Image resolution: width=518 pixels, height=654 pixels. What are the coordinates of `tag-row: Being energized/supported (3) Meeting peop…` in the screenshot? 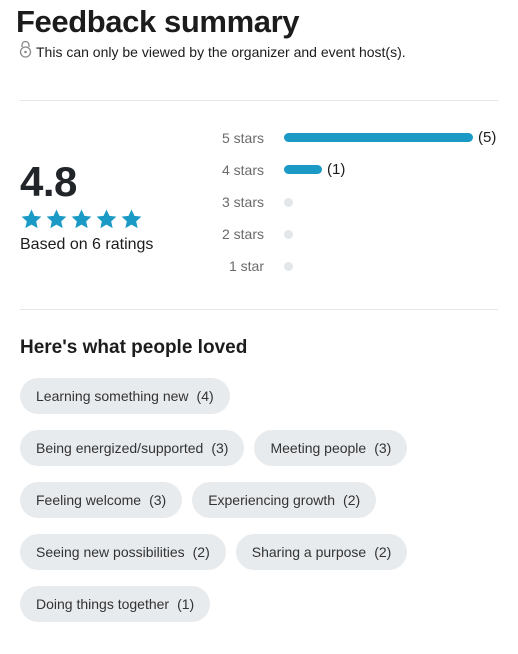 It's located at (259, 448).